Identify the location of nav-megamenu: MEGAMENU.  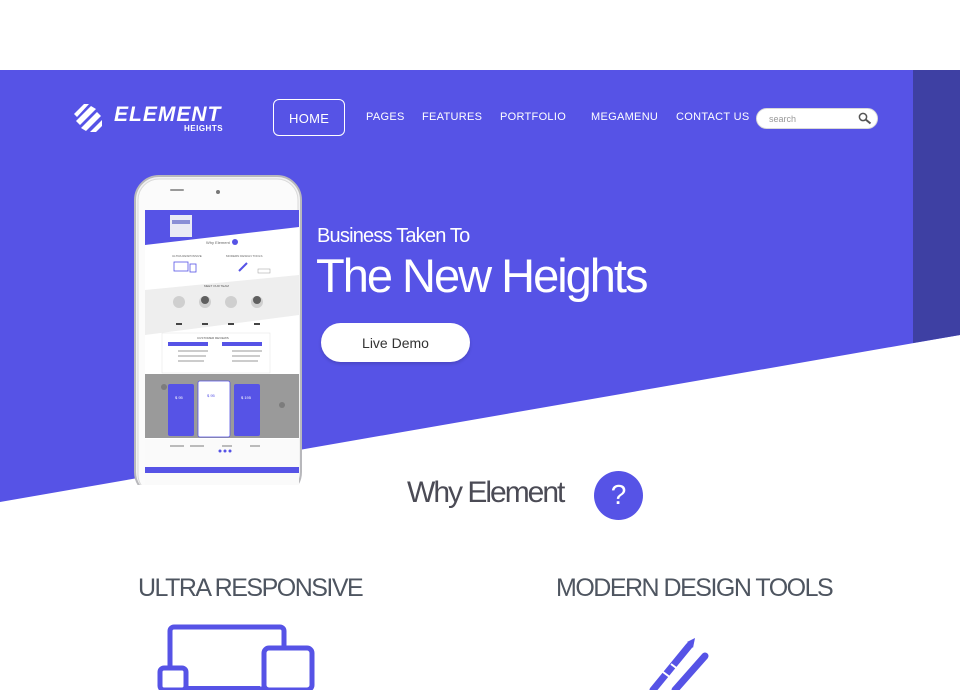
(624, 117).